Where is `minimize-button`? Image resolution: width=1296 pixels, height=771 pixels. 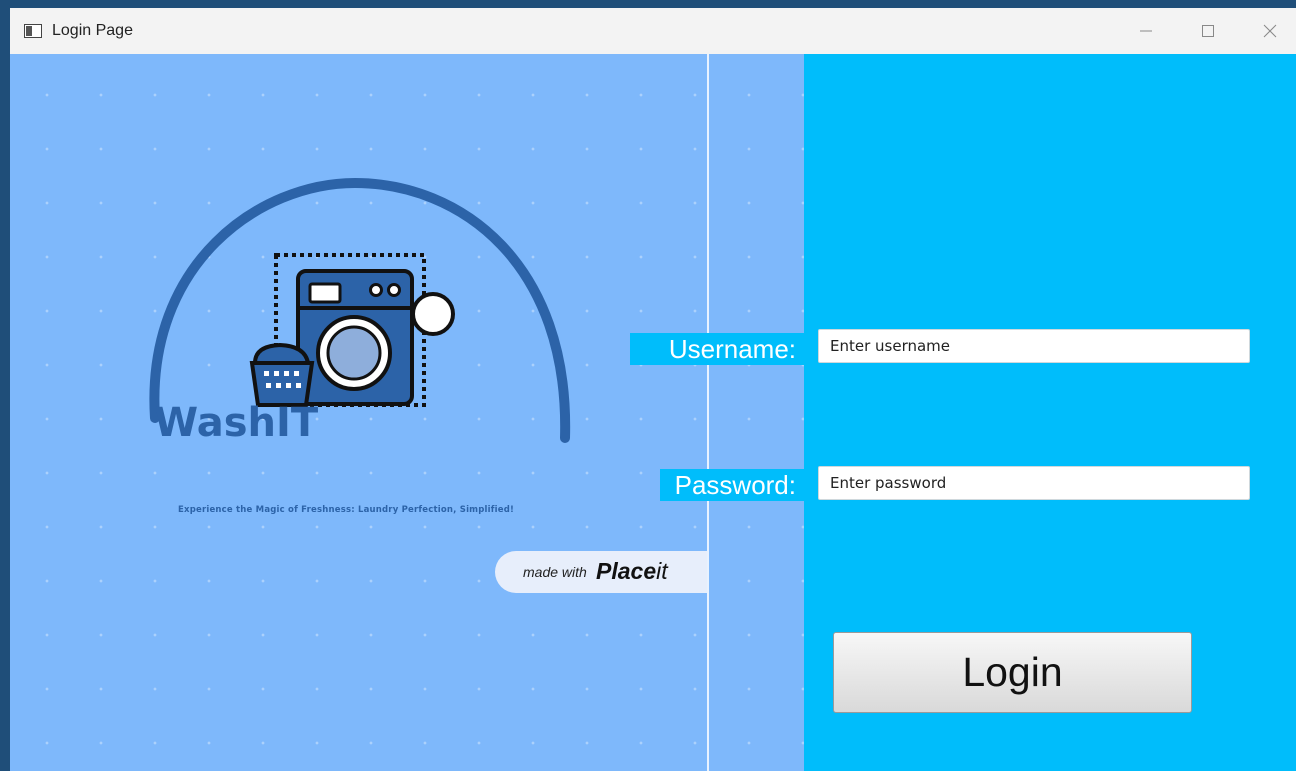 minimize-button is located at coordinates (1146, 31).